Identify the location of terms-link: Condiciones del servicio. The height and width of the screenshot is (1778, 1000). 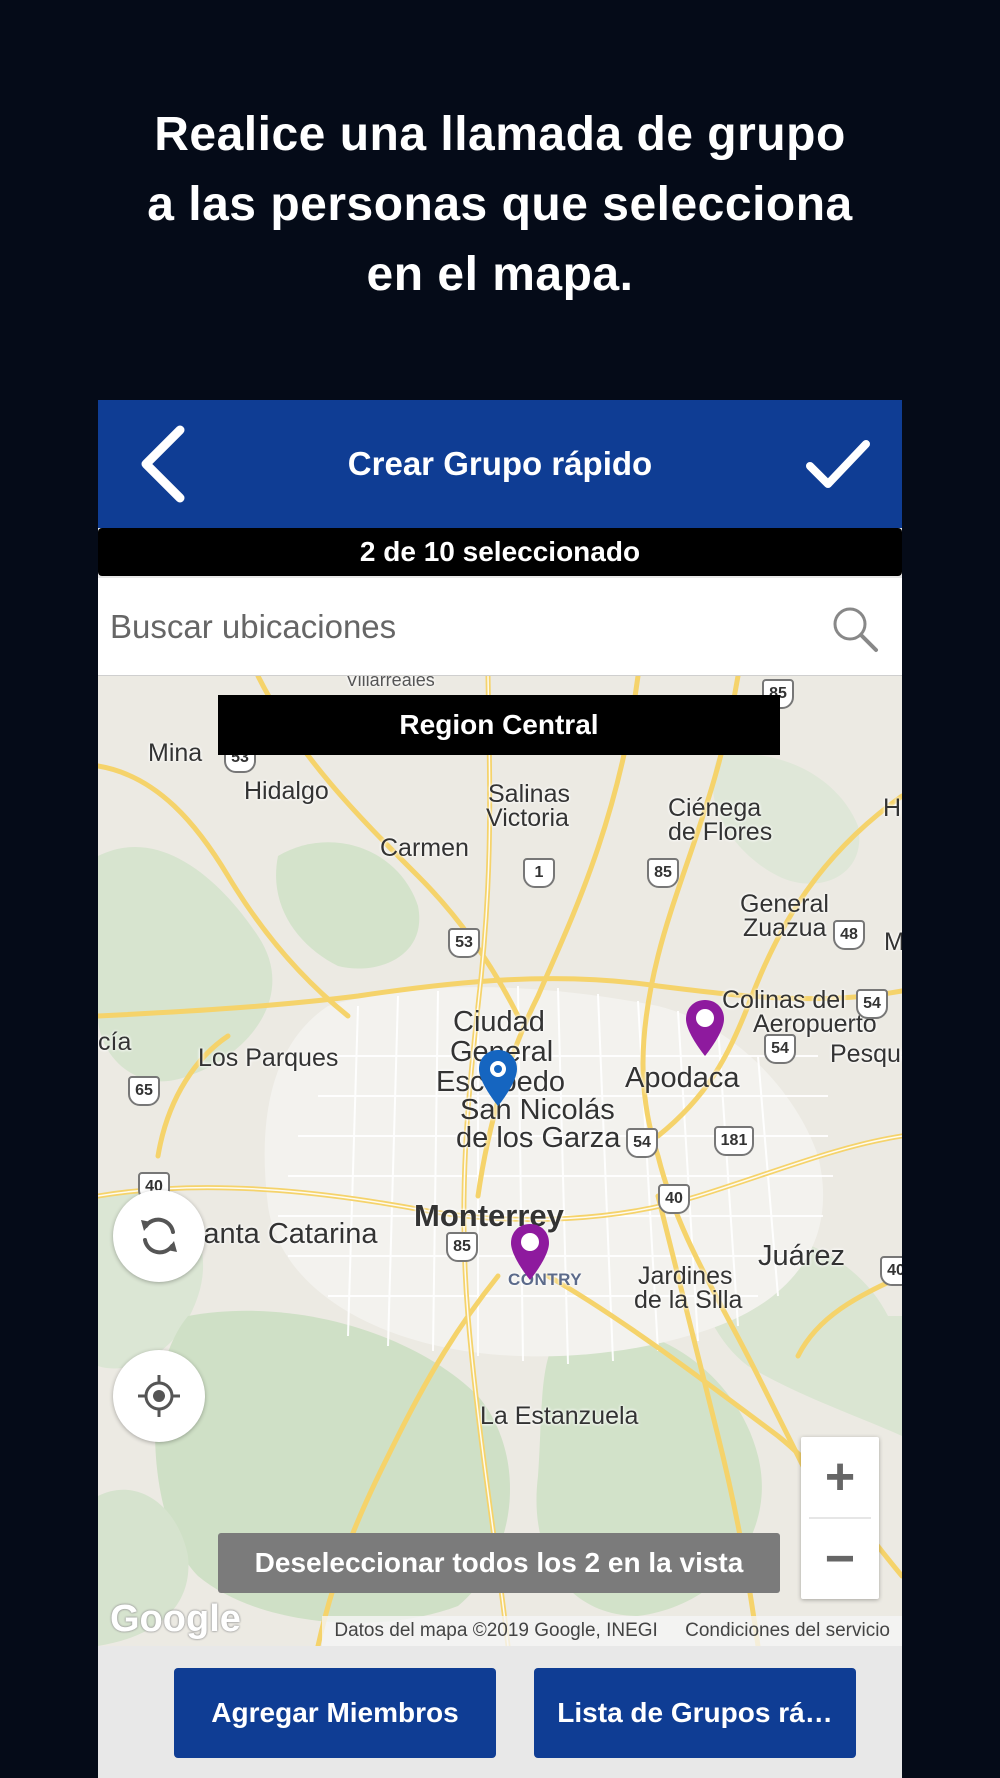
(787, 1630).